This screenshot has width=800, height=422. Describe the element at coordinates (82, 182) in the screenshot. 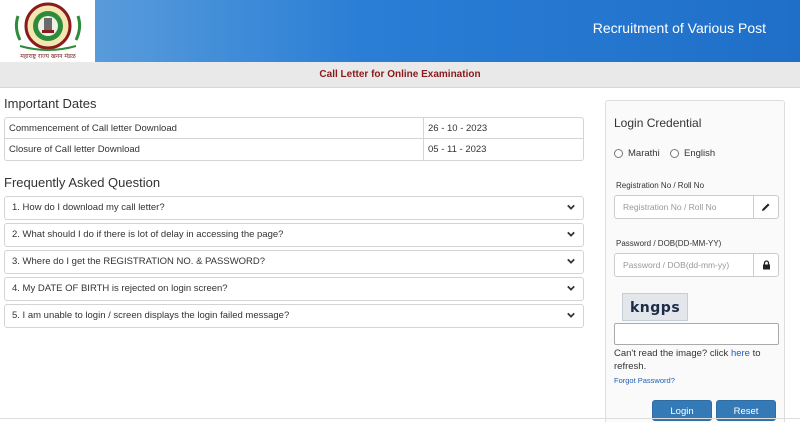

I see `faq-title: Frequently Asked Question` at that location.